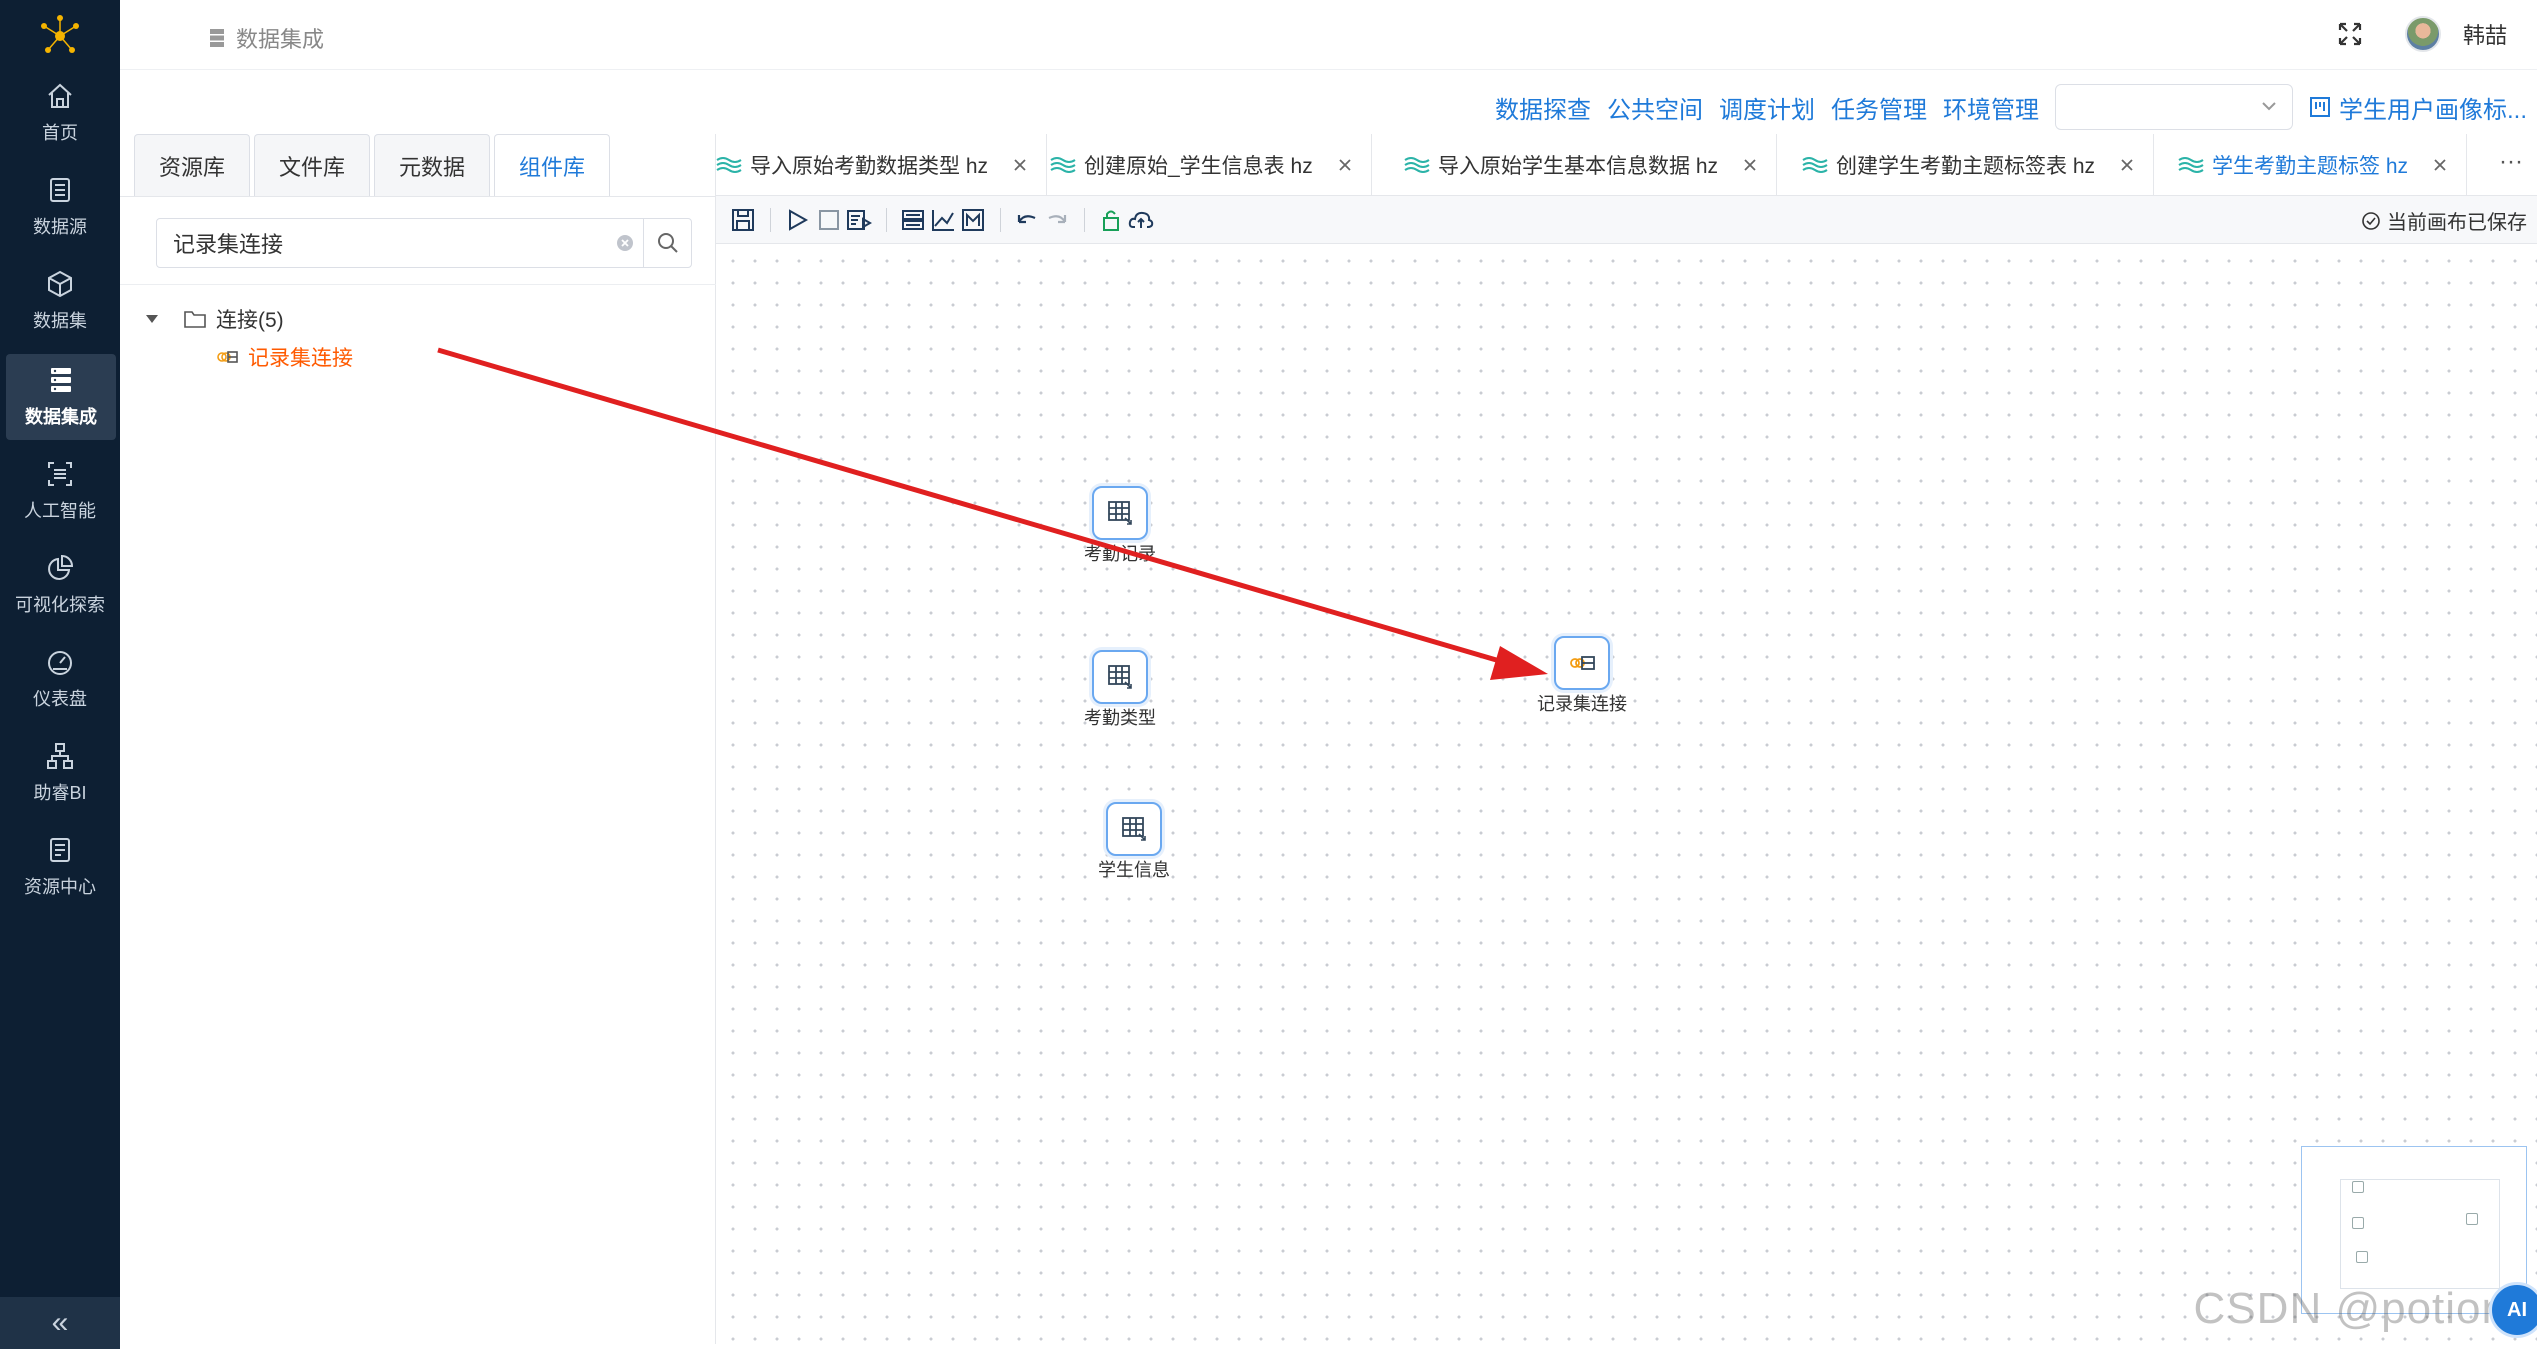  Describe the element at coordinates (60, 113) in the screenshot. I see `nav-item-home: 首页` at that location.